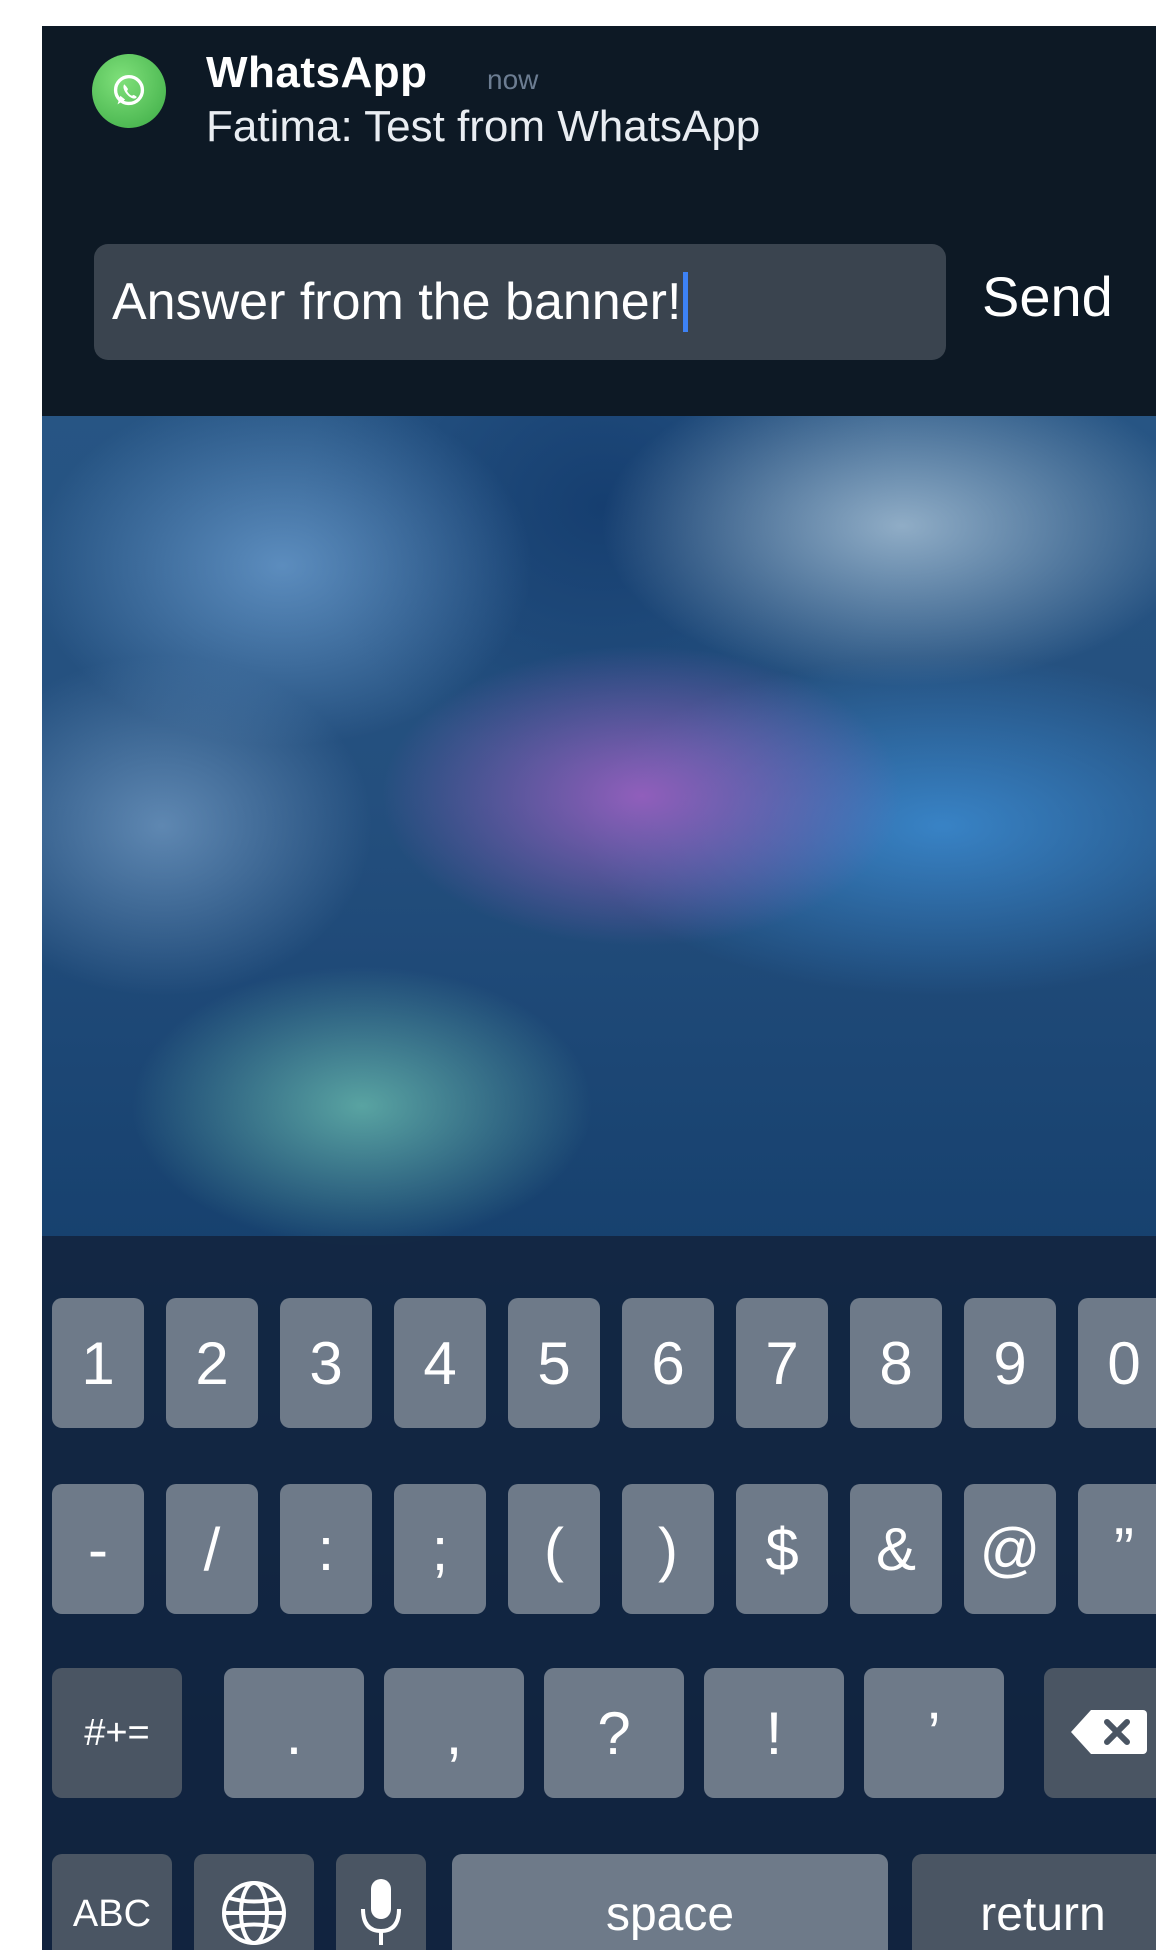 Image resolution: width=1156 pixels, height=1950 pixels. What do you see at coordinates (554, 1363) in the screenshot?
I see `key-5: 5` at bounding box center [554, 1363].